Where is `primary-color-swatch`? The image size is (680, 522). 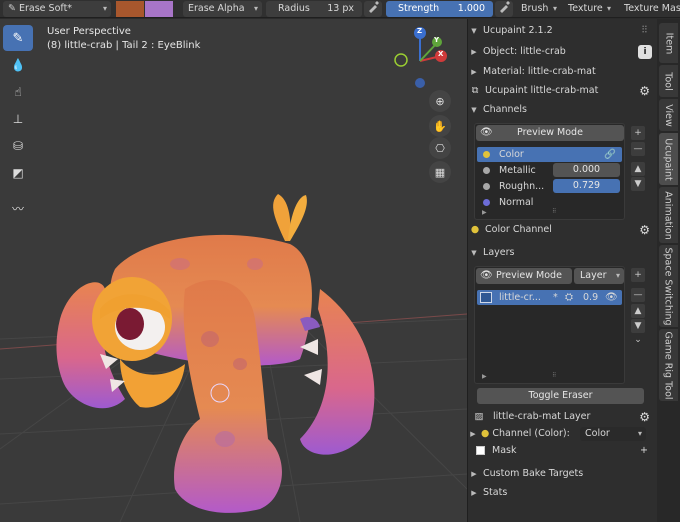
primary-color-swatch is located at coordinates (130, 9).